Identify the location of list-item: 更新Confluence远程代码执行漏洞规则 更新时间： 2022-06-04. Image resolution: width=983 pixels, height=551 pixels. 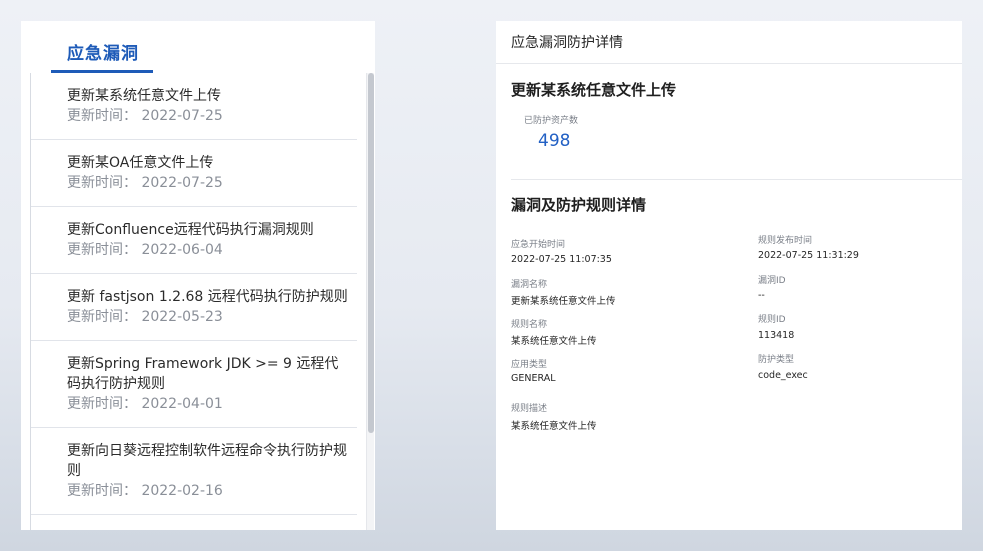
(194, 240).